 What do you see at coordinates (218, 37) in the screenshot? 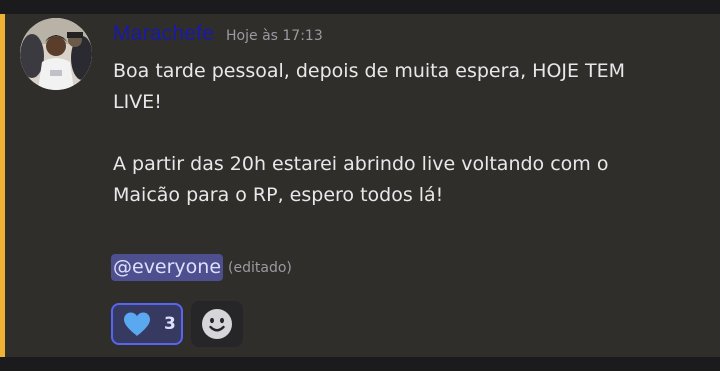
I see `message-header: Marachefe Hoje às 17:13` at bounding box center [218, 37].